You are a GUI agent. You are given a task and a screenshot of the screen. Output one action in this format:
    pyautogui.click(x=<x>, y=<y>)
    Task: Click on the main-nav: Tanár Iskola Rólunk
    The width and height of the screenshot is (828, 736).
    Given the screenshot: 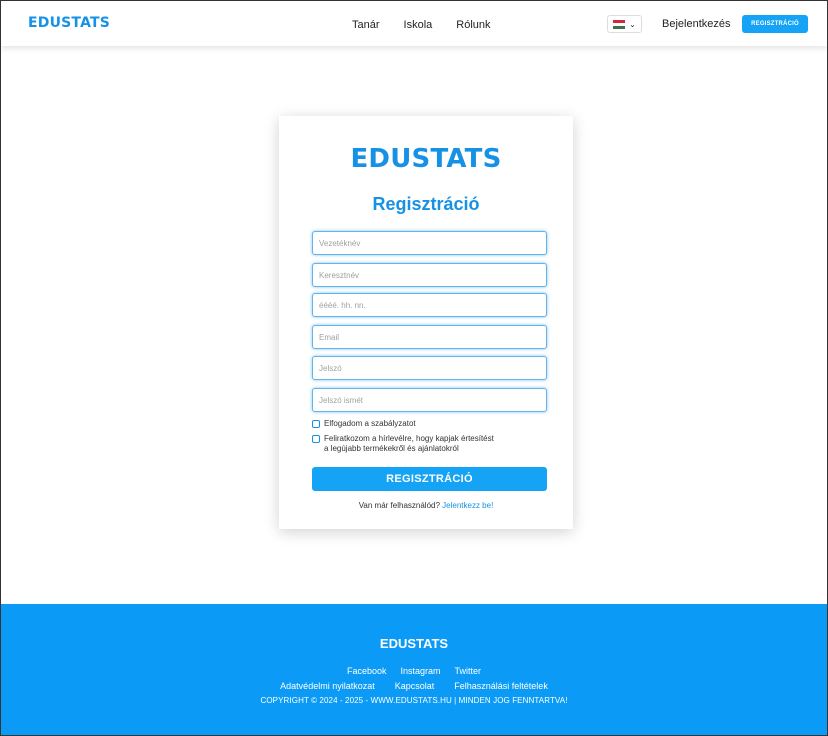 What is the action you would take?
    pyautogui.click(x=421, y=25)
    